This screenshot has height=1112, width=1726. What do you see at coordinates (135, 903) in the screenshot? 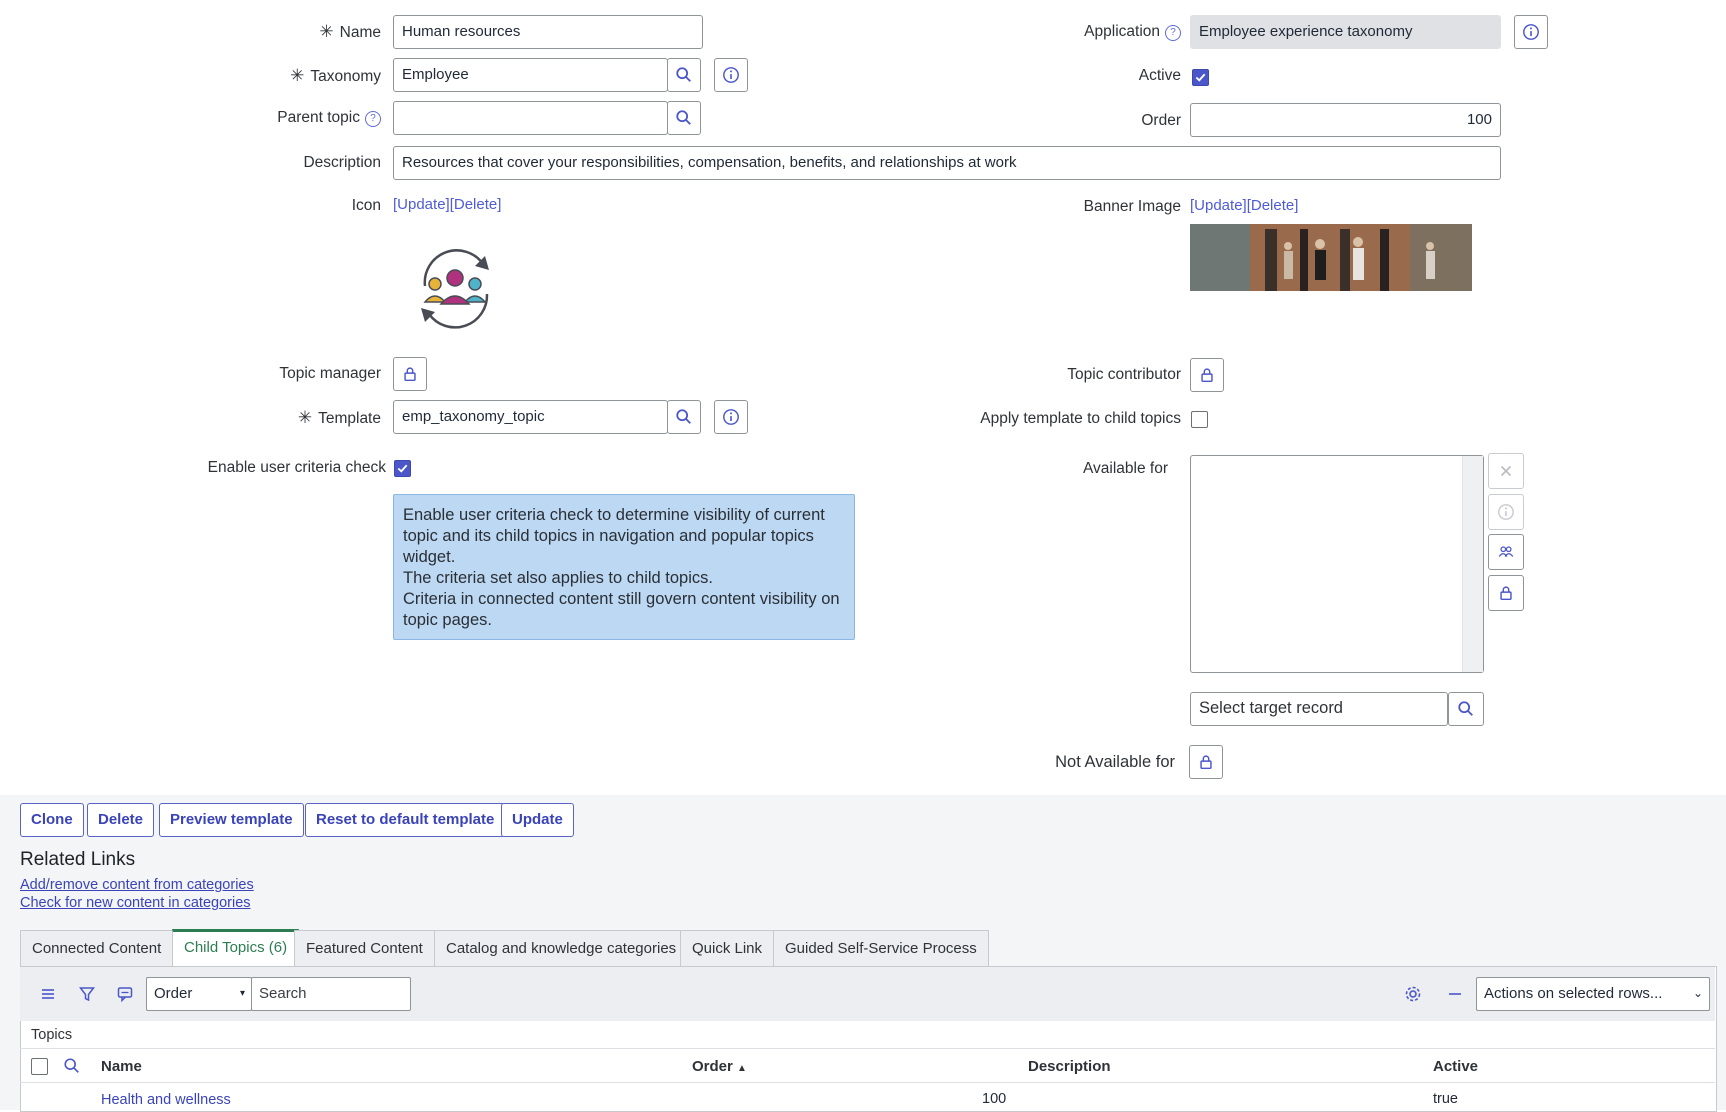
I see `check-new-content-link: Check for new content in categories` at bounding box center [135, 903].